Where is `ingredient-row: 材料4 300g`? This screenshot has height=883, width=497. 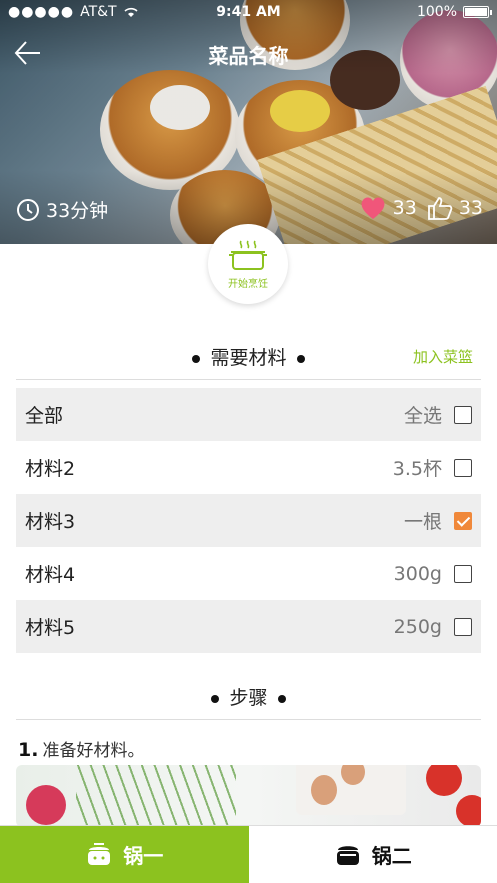
ingredient-row: 材料4 300g is located at coordinates (248, 573).